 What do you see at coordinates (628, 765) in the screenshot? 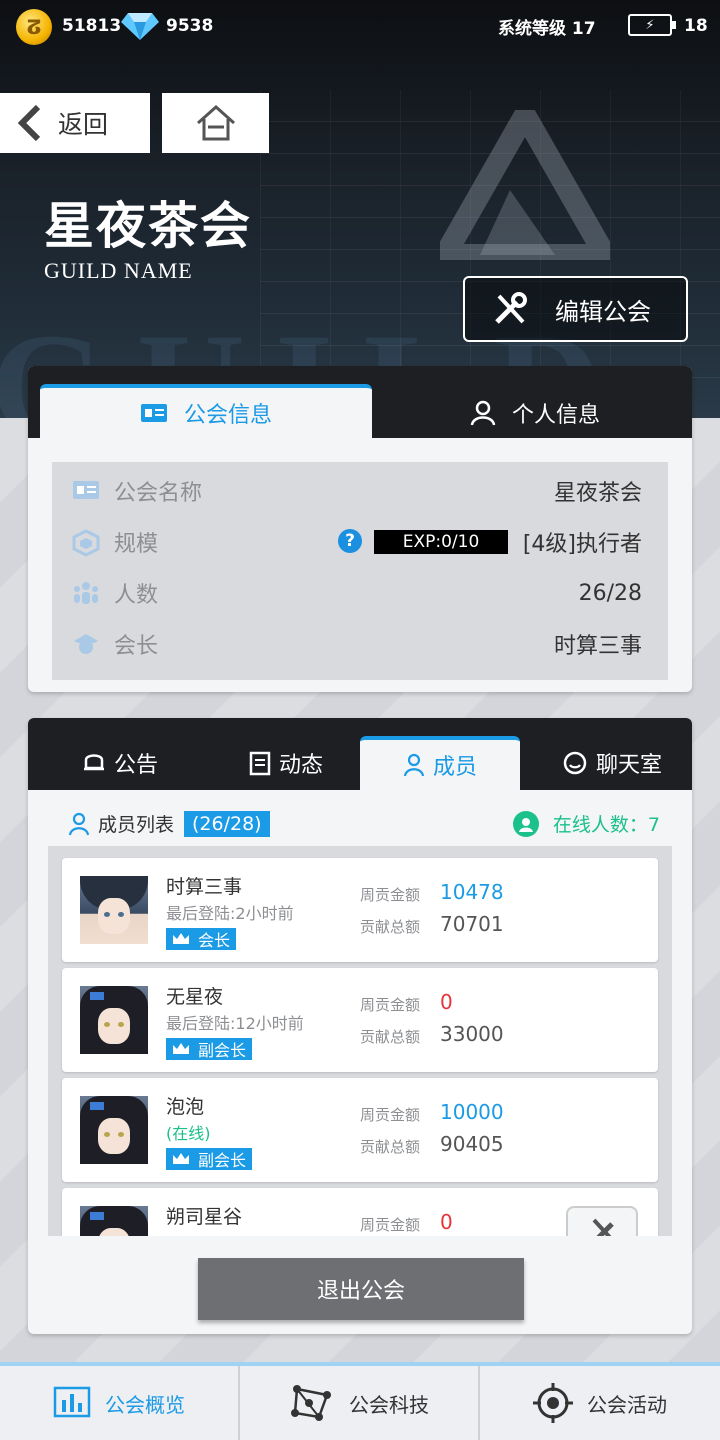
I see `tab-label: 聊天室` at bounding box center [628, 765].